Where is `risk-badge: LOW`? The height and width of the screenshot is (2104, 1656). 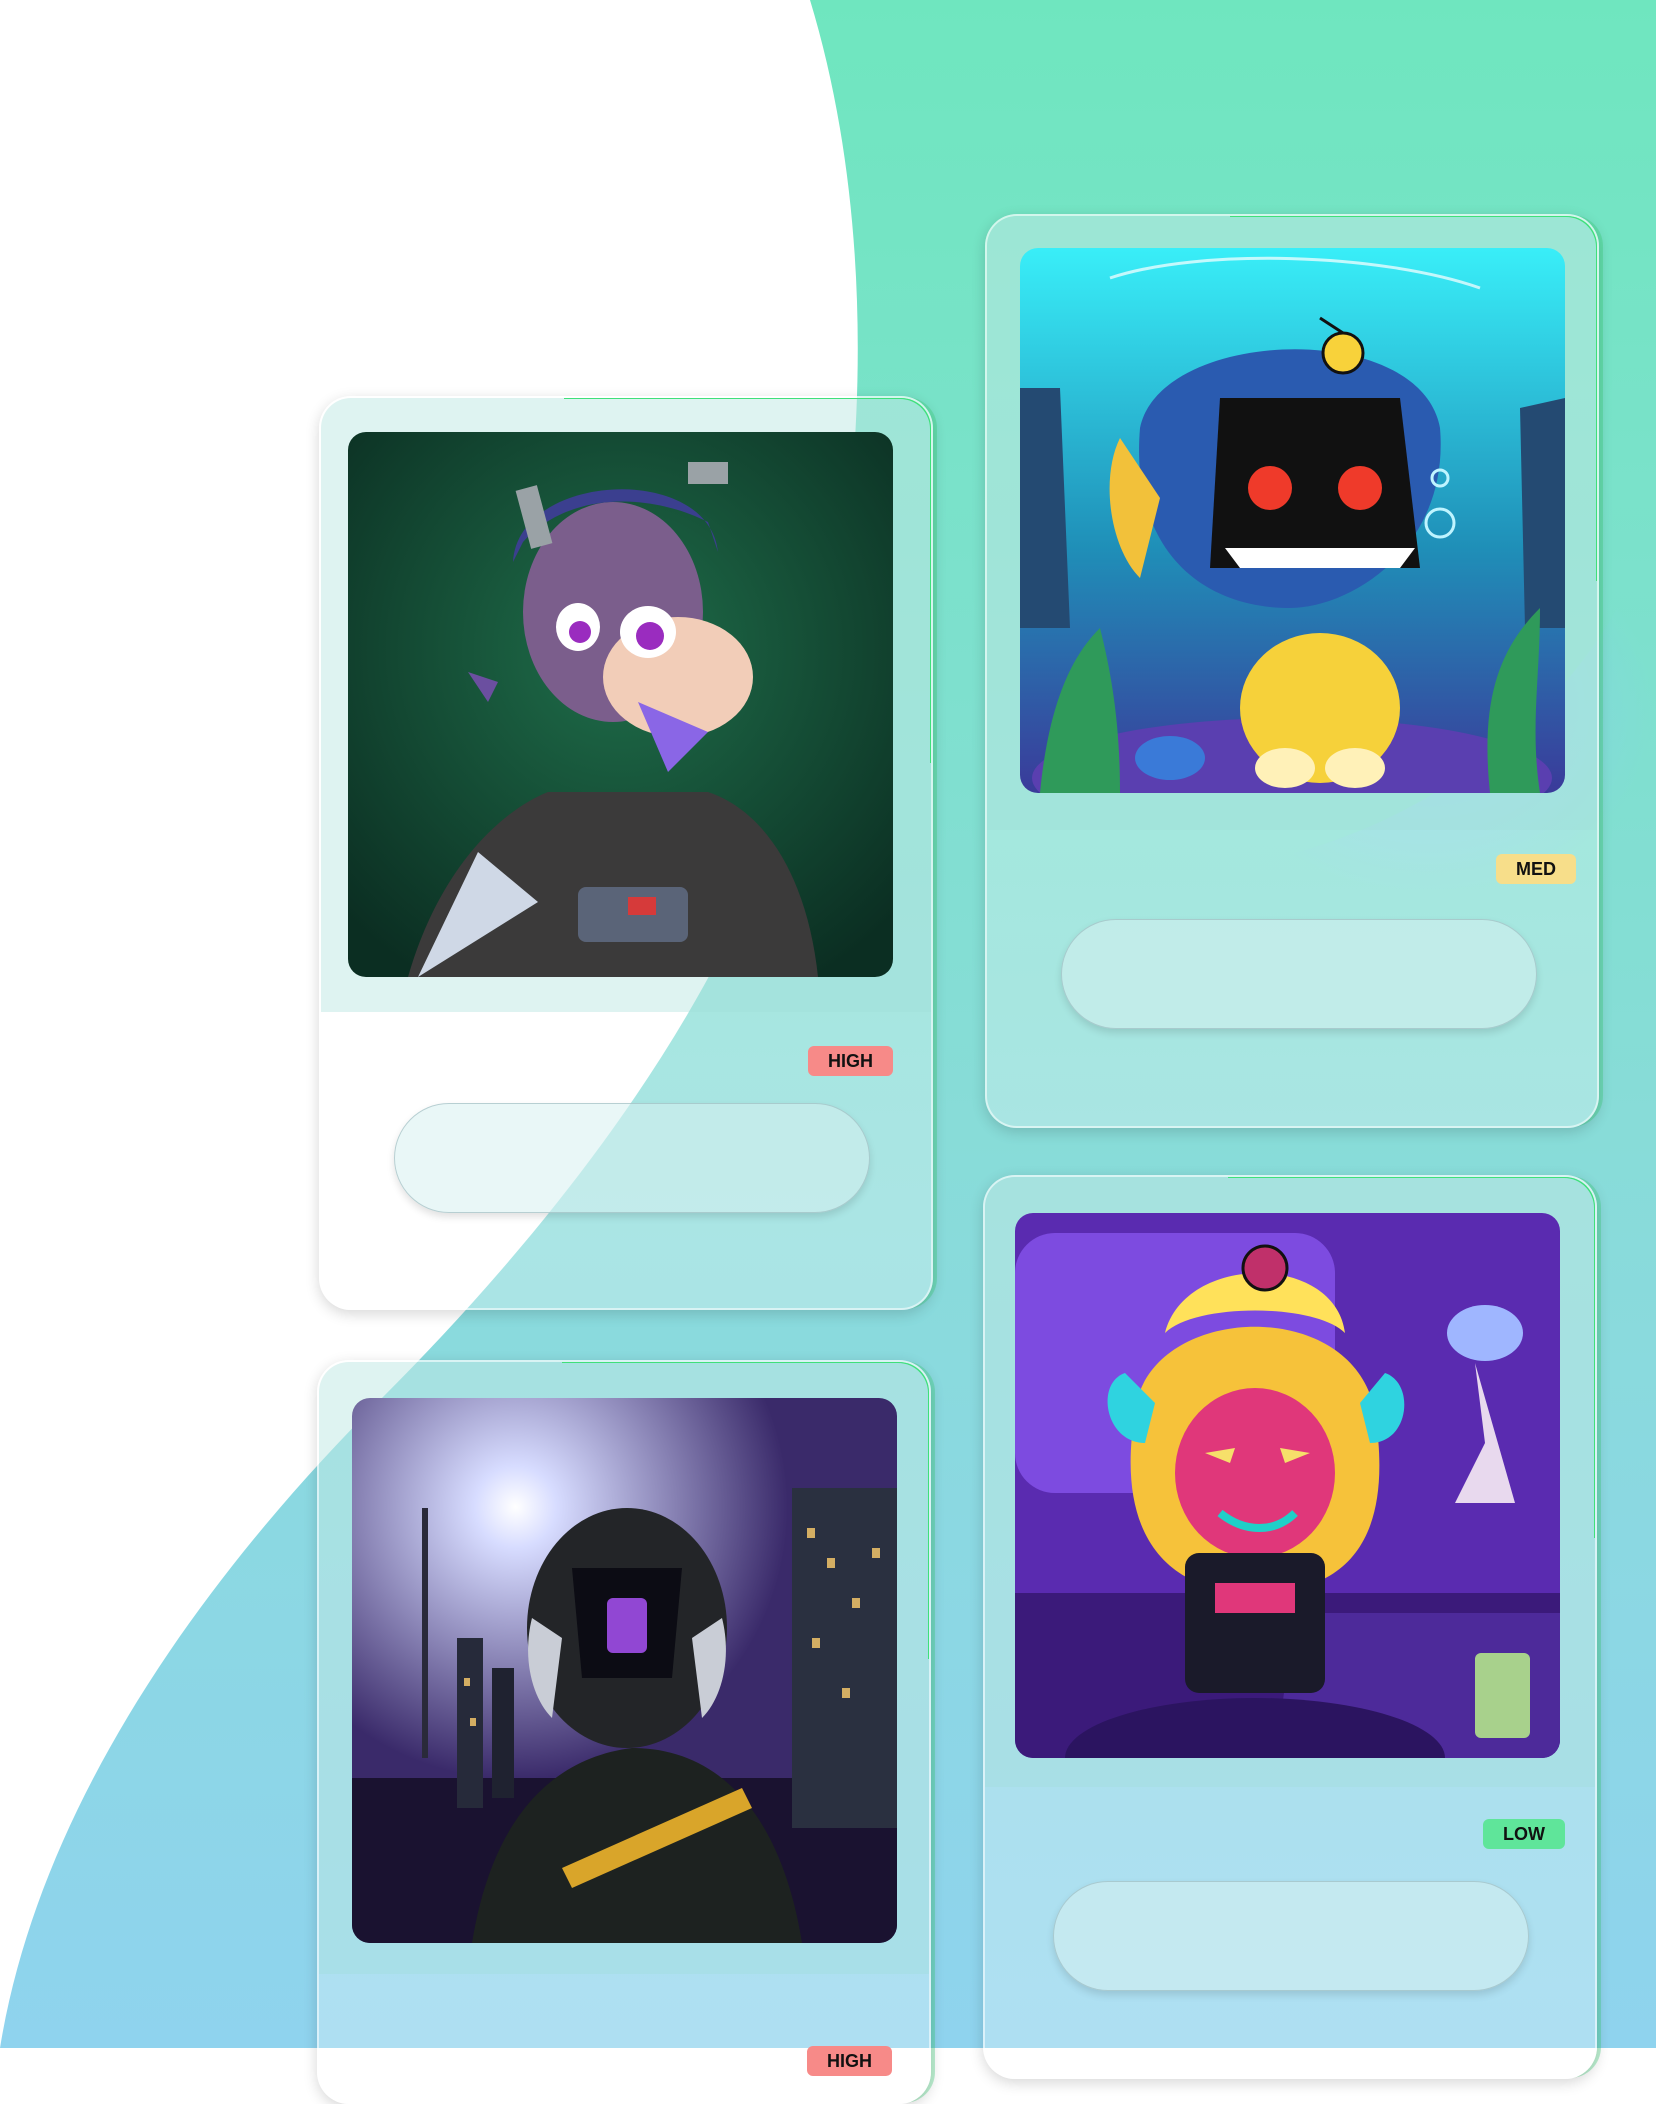
risk-badge: LOW is located at coordinates (1524, 1834).